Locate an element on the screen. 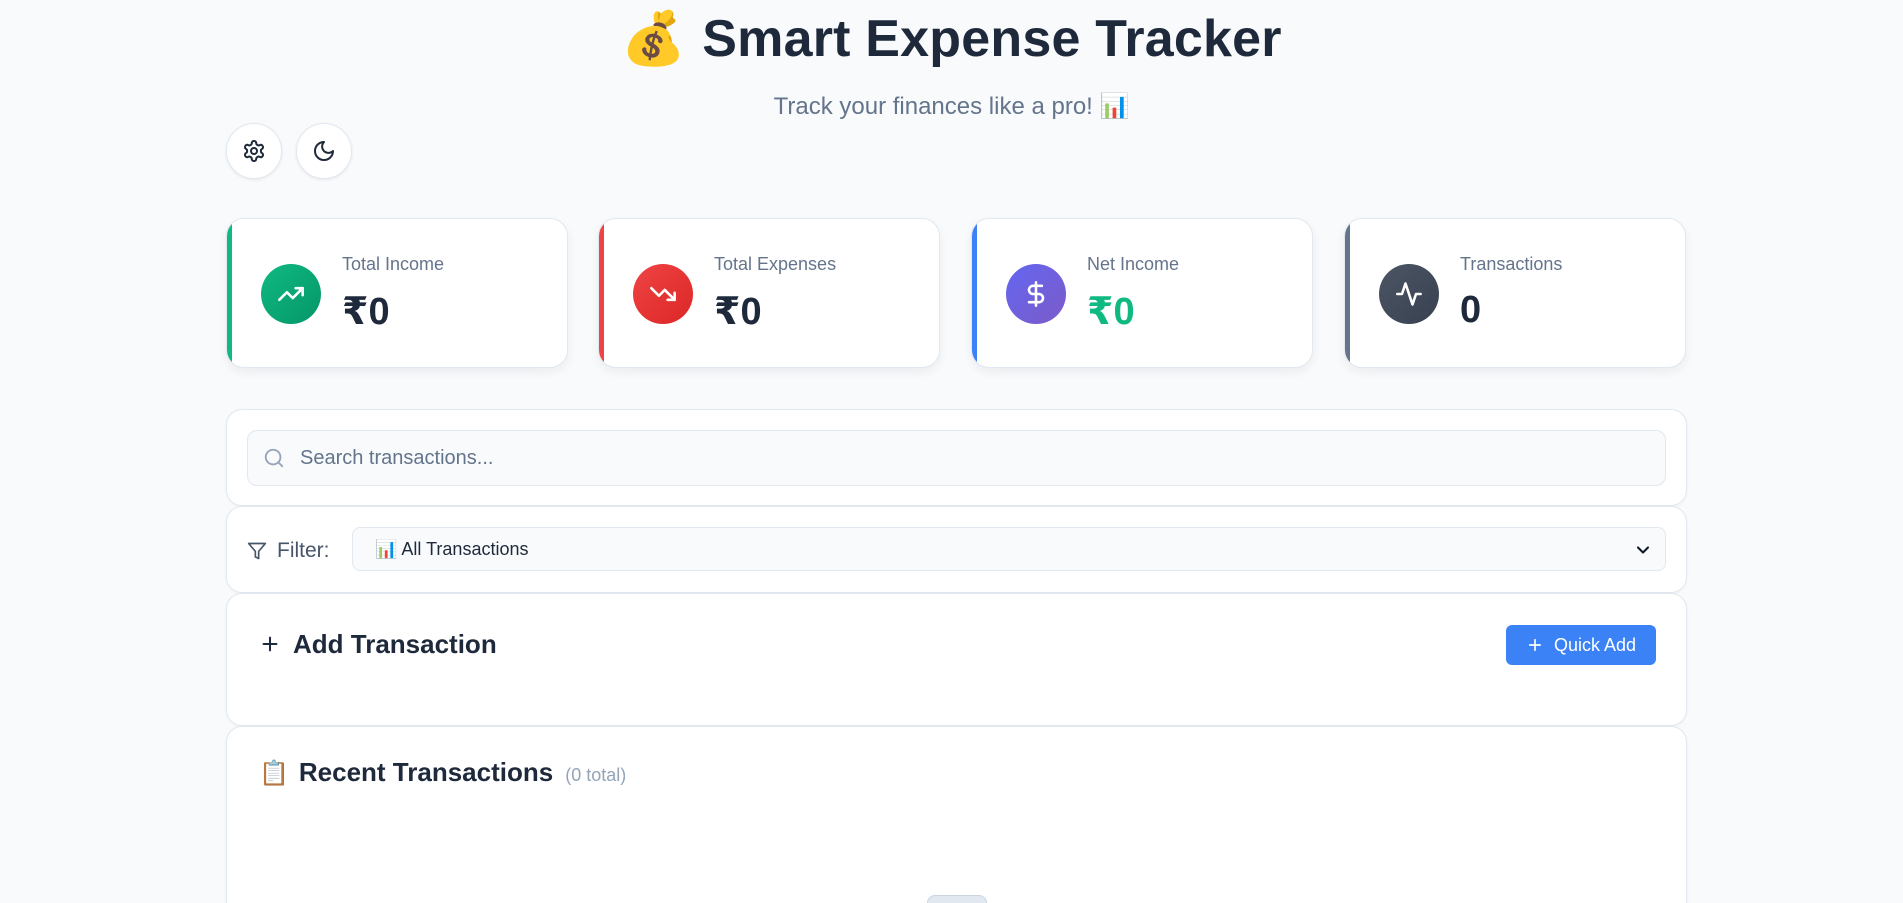  filter-label: Filter: is located at coordinates (303, 550).